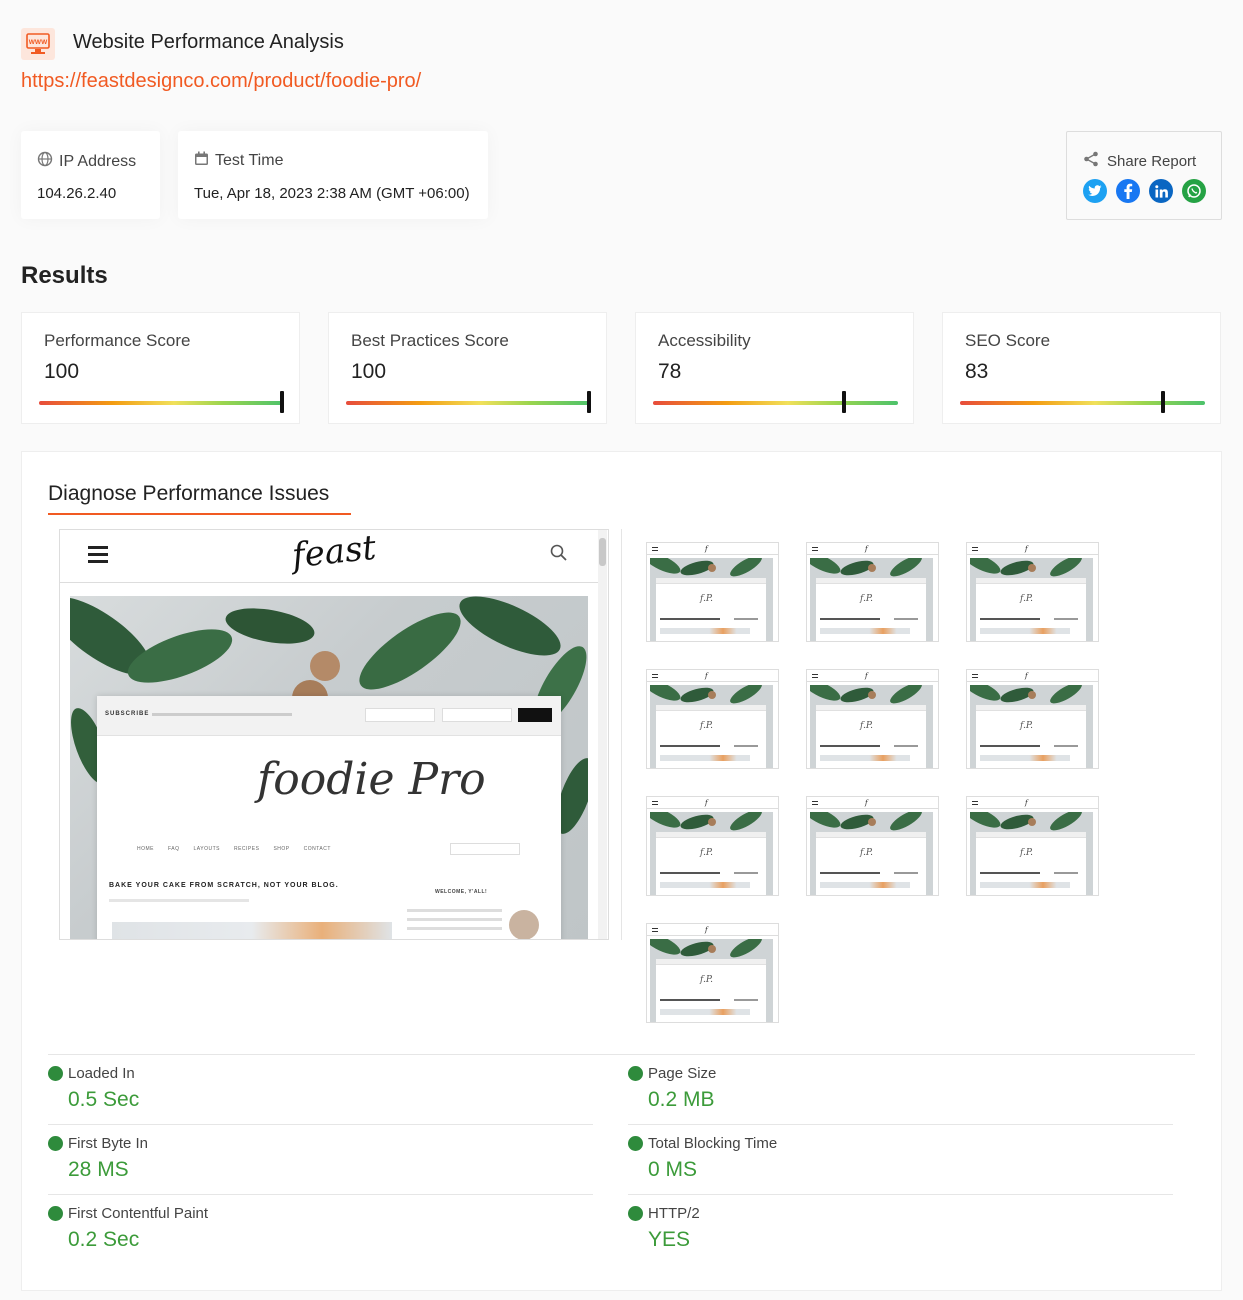 The width and height of the screenshot is (1243, 1300). Describe the element at coordinates (317, 849) in the screenshot. I see `preview-nav-item: CONTACT` at that location.